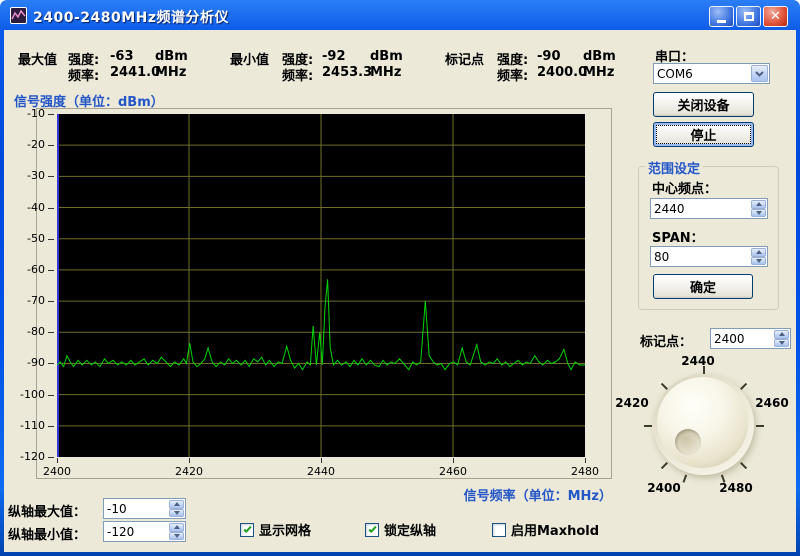 The height and width of the screenshot is (556, 800). What do you see at coordinates (736, 488) in the screenshot?
I see `dial-label-2480: 2480` at bounding box center [736, 488].